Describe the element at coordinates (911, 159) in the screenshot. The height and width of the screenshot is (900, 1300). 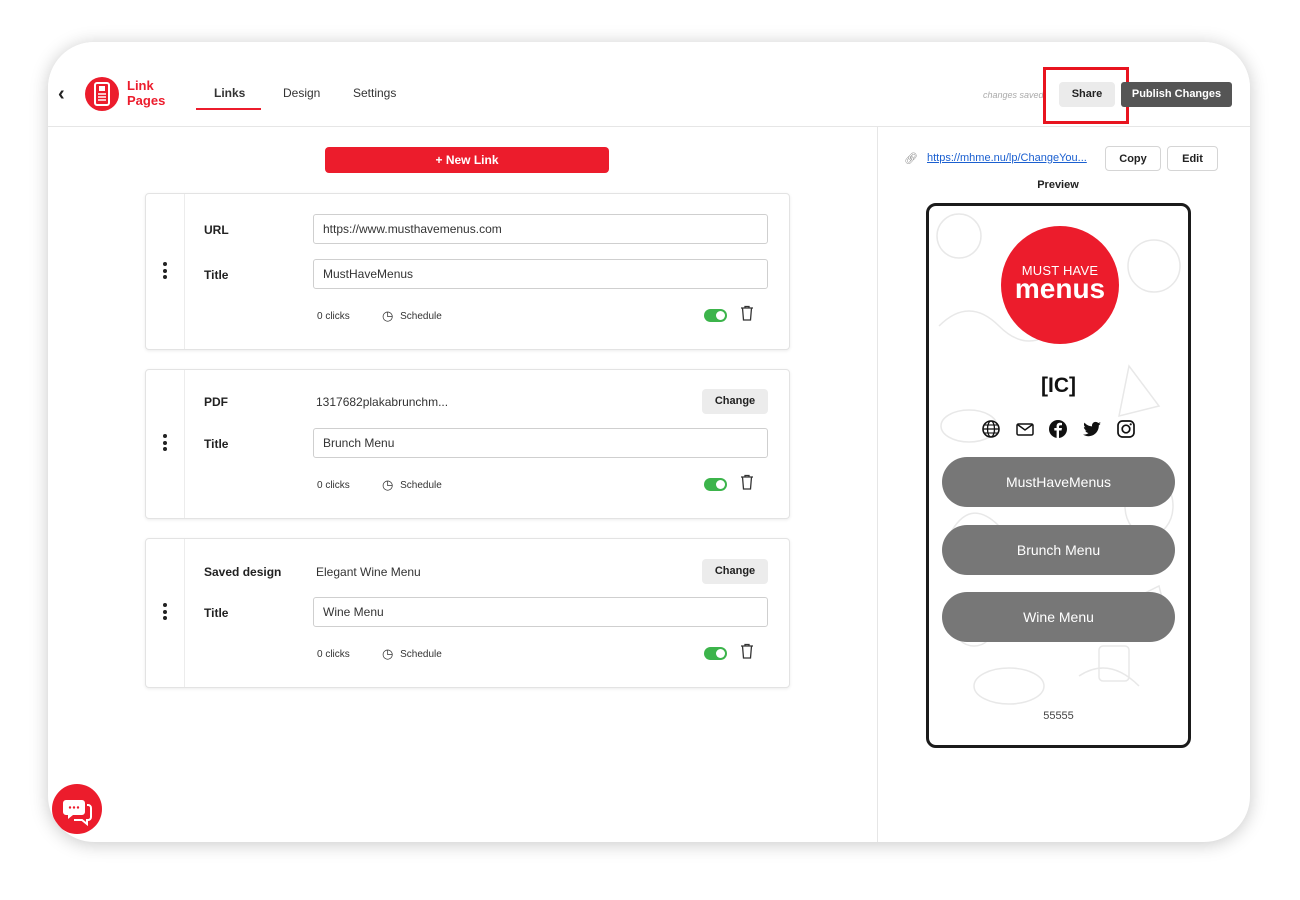
I see `link-icon: 🔗︎` at that location.